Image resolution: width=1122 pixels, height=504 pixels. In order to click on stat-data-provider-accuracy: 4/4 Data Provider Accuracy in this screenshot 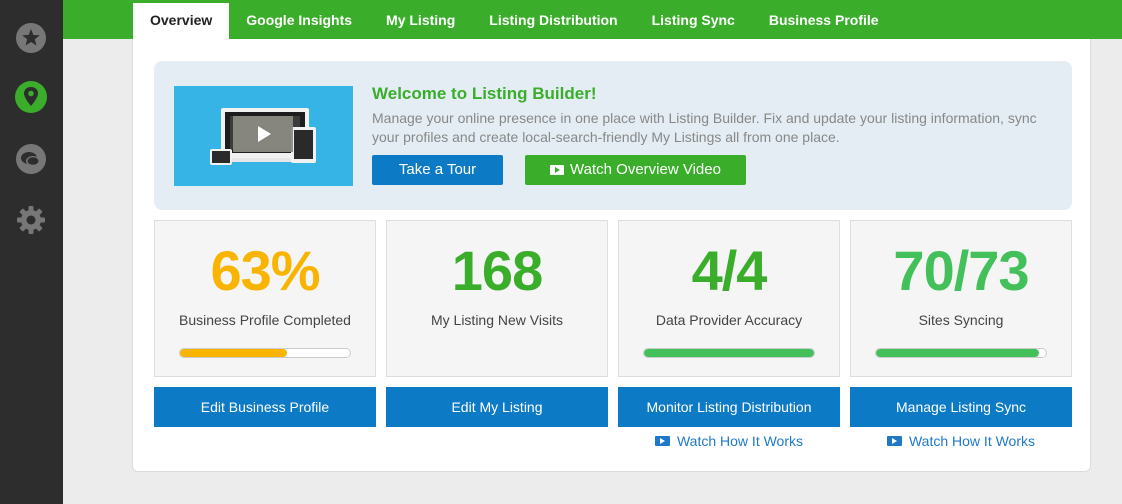, I will do `click(729, 298)`.